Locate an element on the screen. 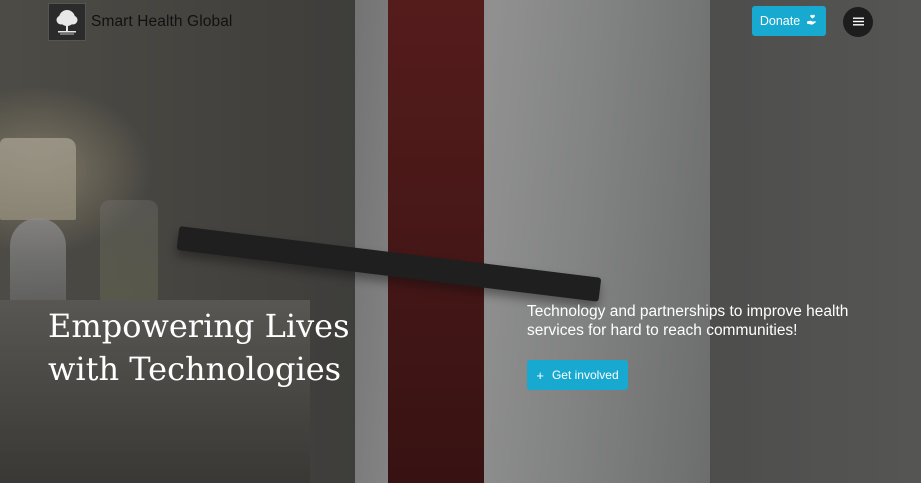 This screenshot has width=921, height=483. hamburger-menu-icon is located at coordinates (858, 22).